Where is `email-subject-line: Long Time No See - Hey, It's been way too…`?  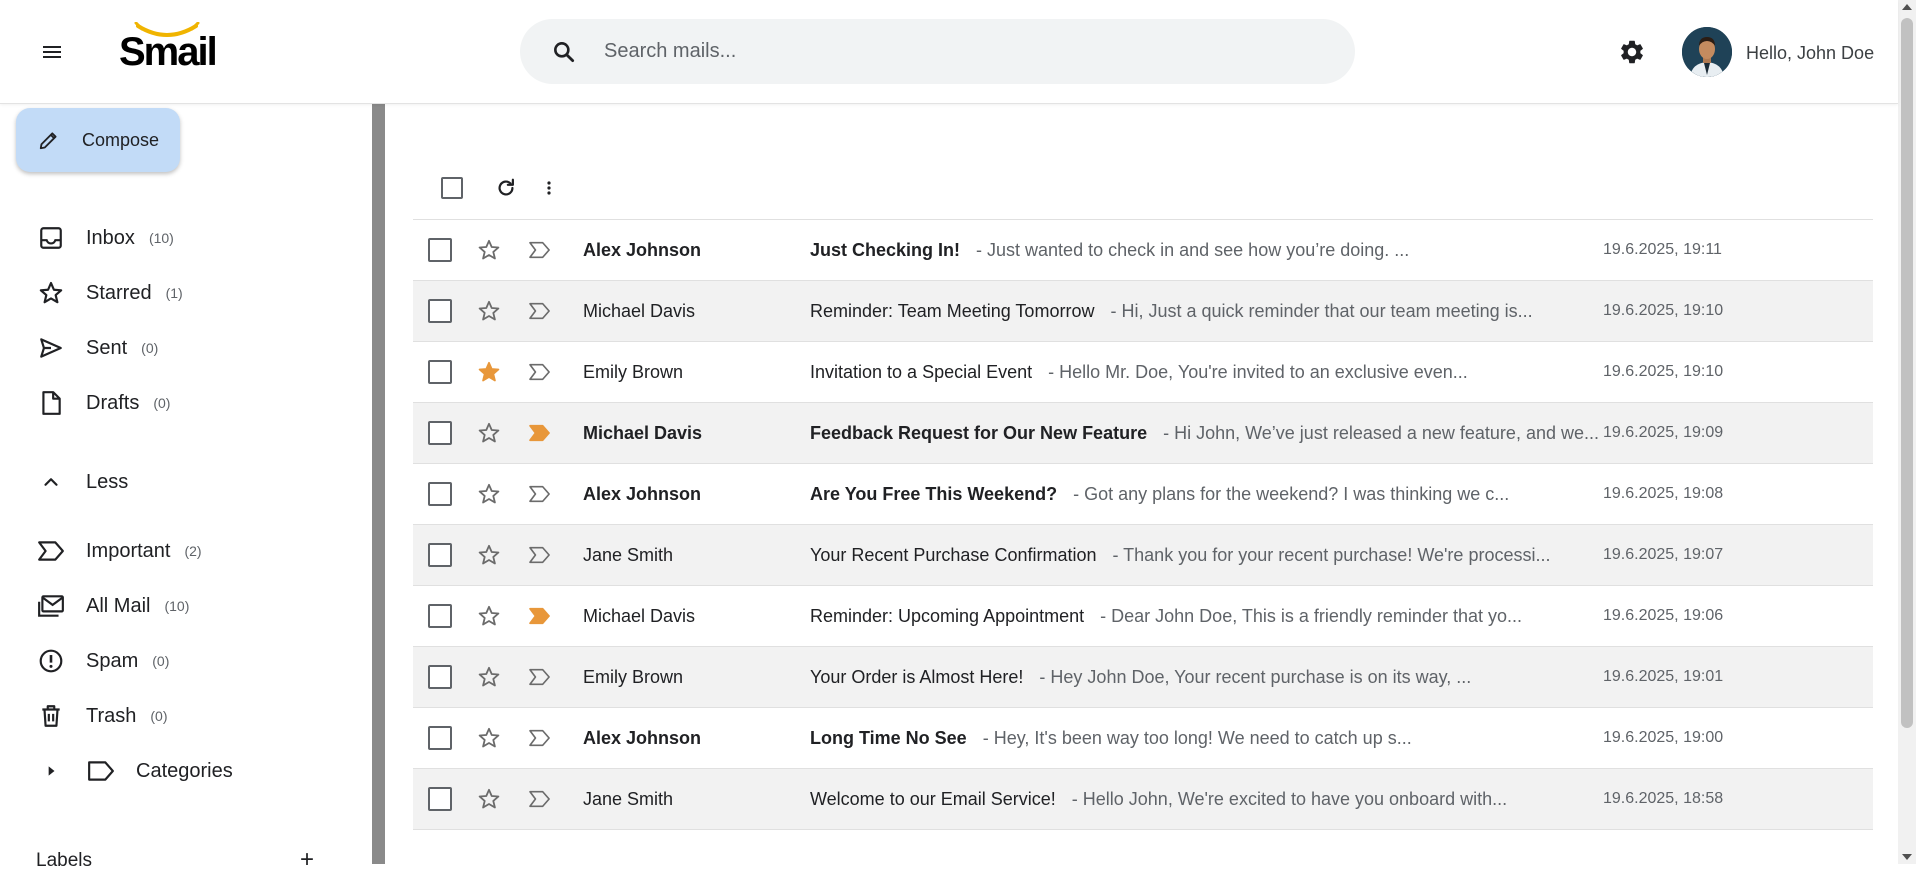
email-subject-line: Long Time No See - Hey, It's been way too… is located at coordinates (1111, 738).